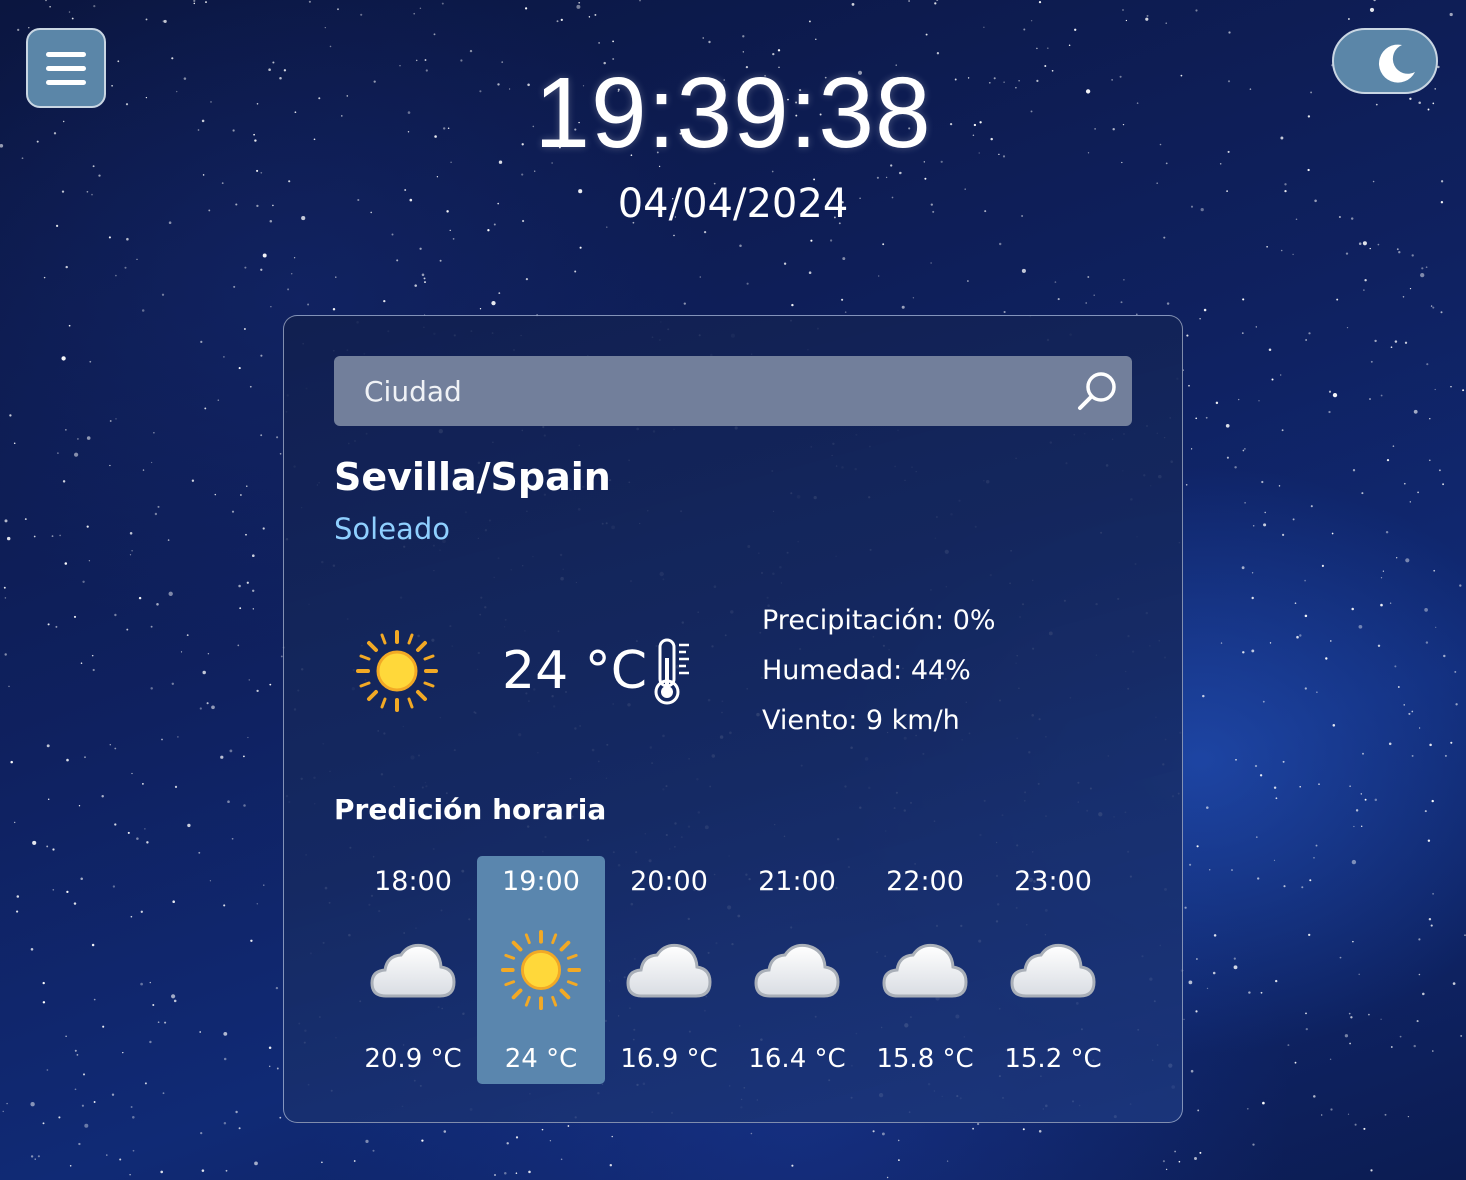  Describe the element at coordinates (1053, 881) in the screenshot. I see `hour-time: 23:00` at that location.